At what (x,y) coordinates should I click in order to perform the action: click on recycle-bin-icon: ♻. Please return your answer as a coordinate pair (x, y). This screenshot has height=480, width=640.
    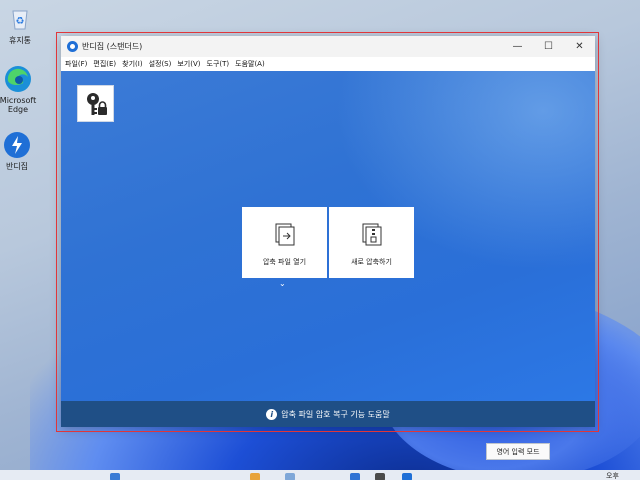
    Looking at the image, I should click on (20, 19).